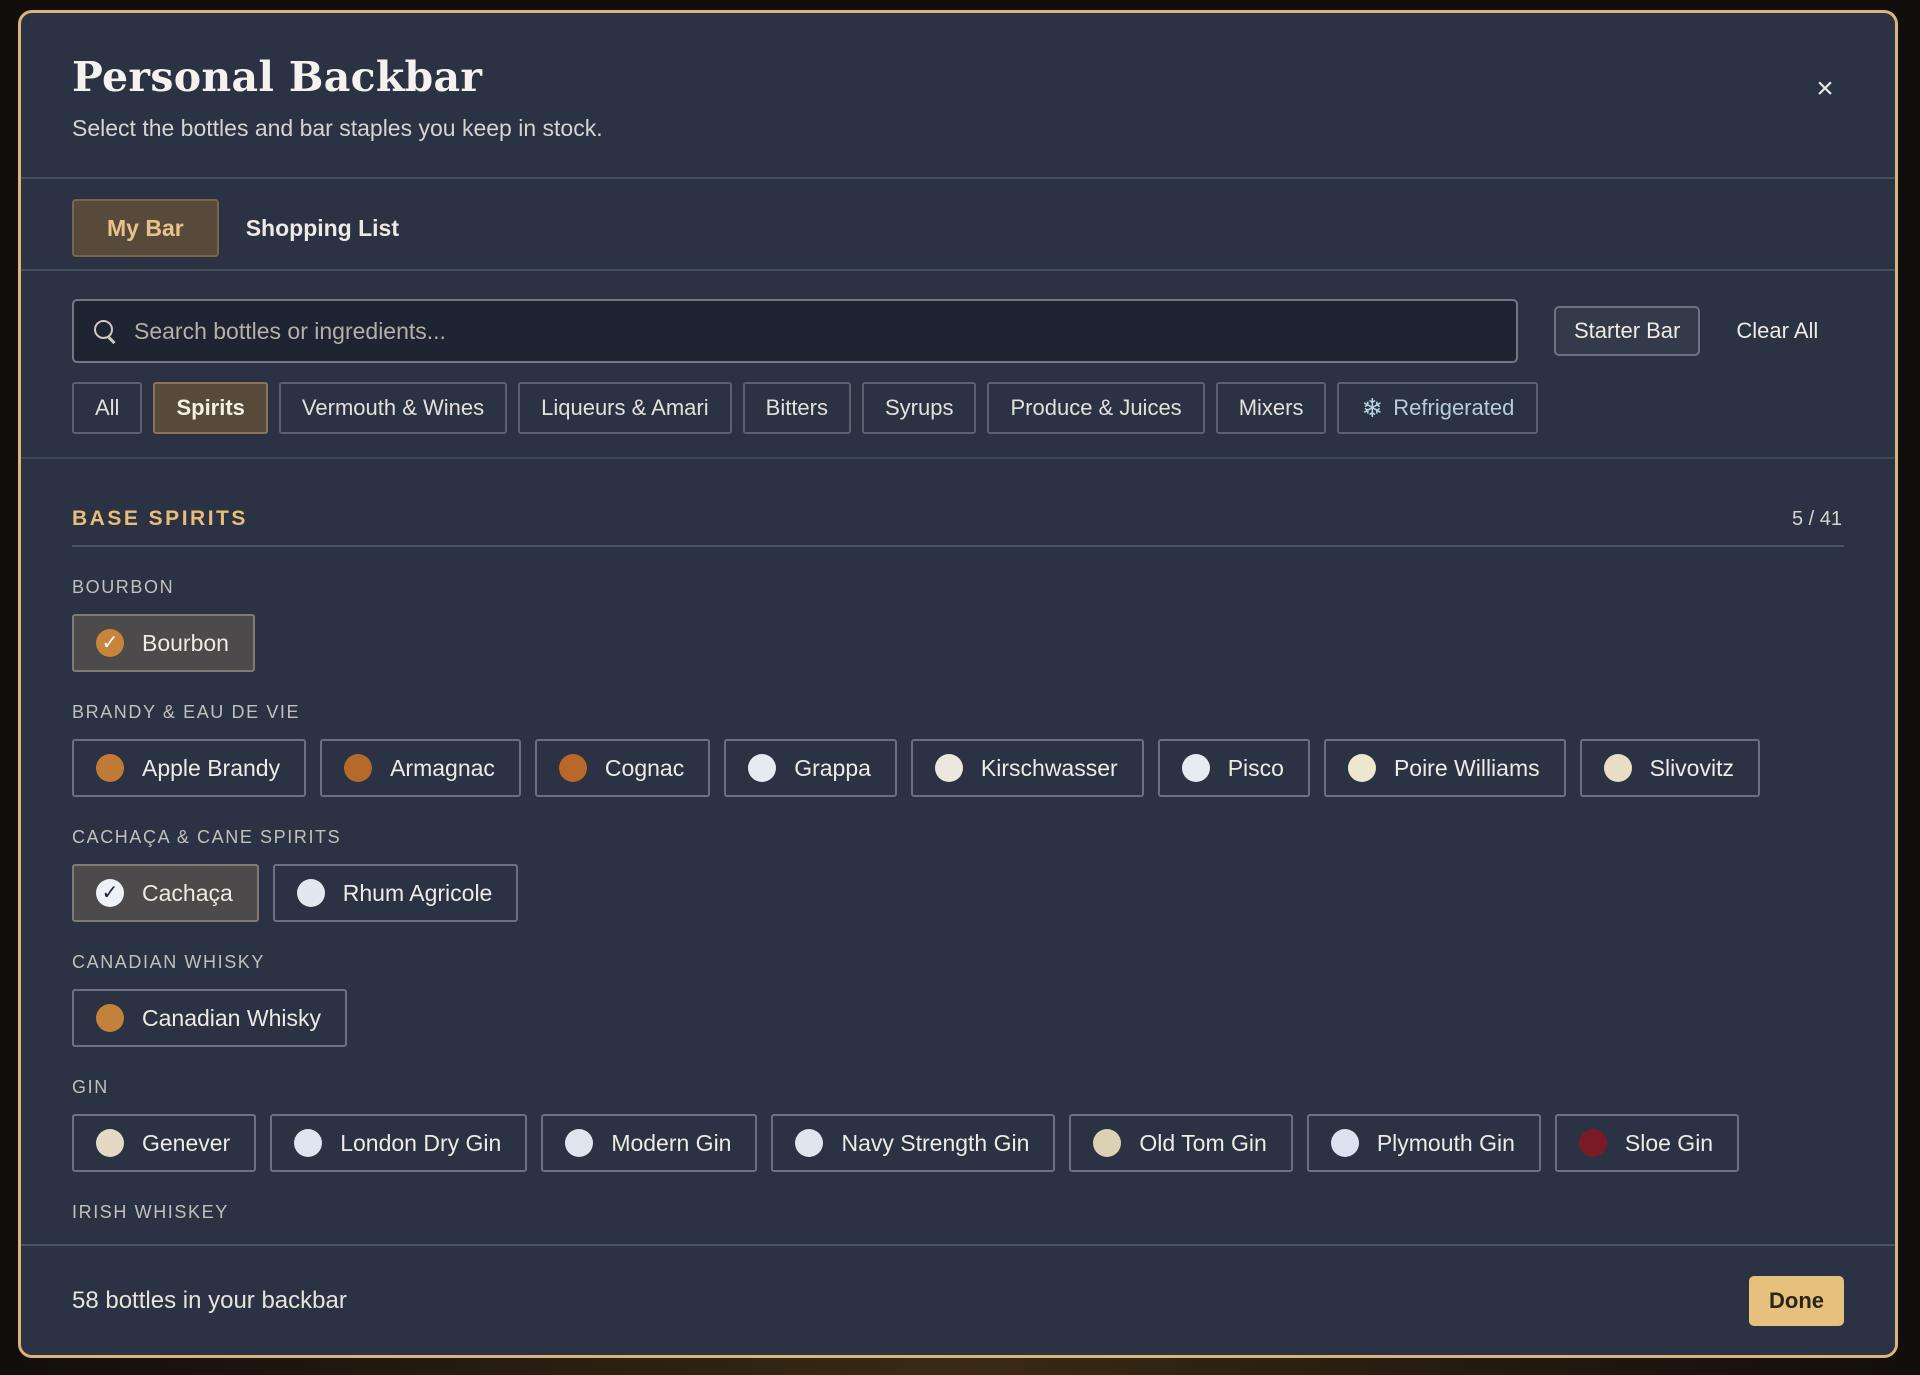 This screenshot has width=1920, height=1375. What do you see at coordinates (1096, 408) in the screenshot?
I see `filter-produce-juices: Produce & Juices` at bounding box center [1096, 408].